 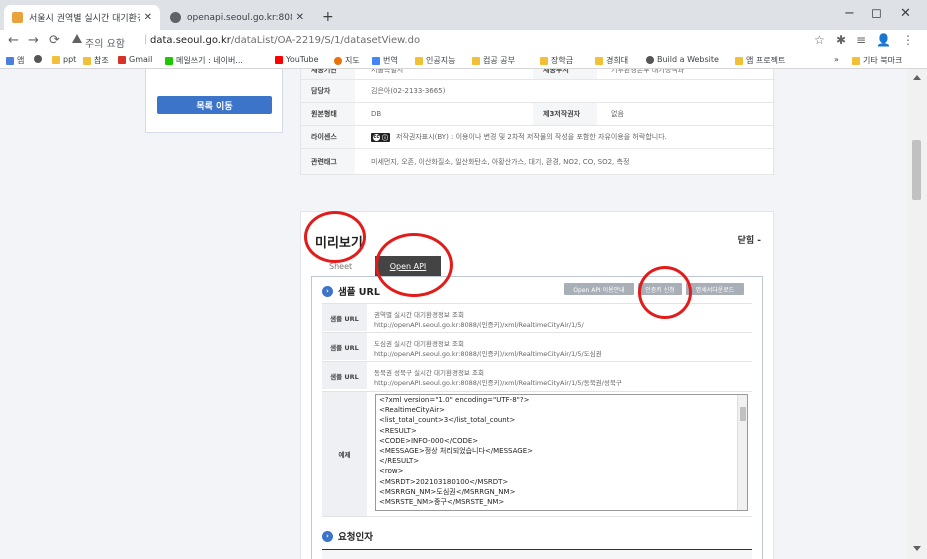 What do you see at coordinates (54, 40) in the screenshot?
I see `reload-button: ⟳` at bounding box center [54, 40].